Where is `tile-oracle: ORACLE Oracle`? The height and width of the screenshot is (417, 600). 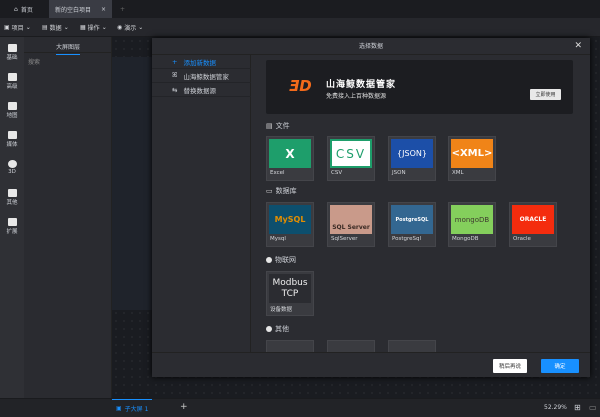
tile-oracle: ORACLE Oracle is located at coordinates (533, 224).